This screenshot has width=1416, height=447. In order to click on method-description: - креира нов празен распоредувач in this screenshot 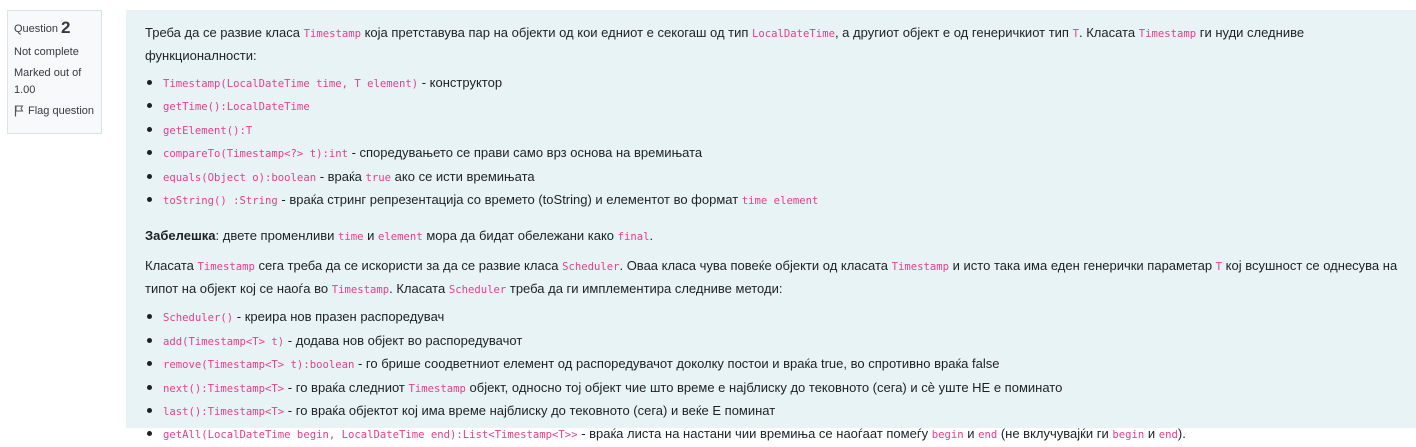, I will do `click(339, 317)`.